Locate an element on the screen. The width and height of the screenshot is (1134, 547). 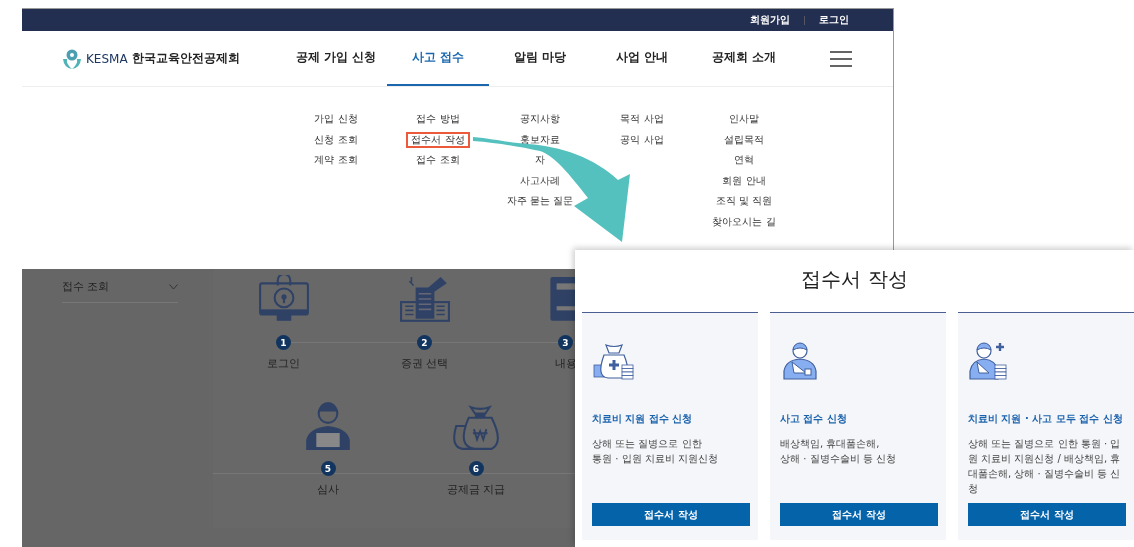
nav-tab: 공제회 소개 is located at coordinates (744, 58).